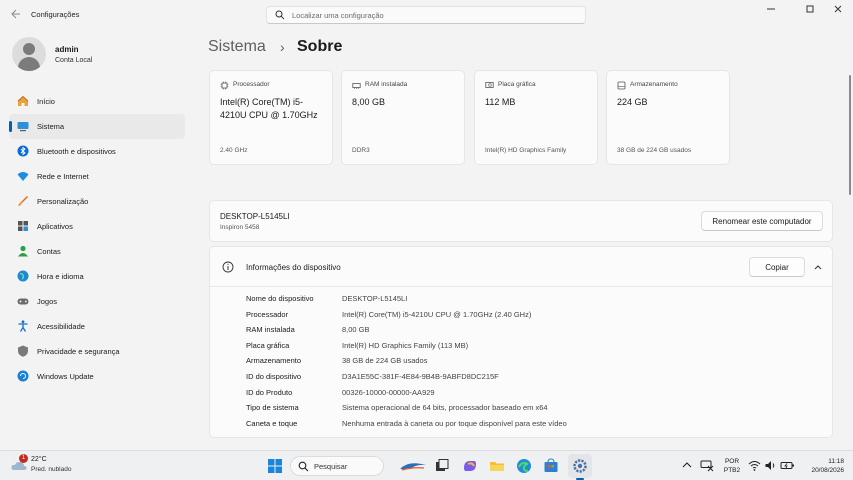 Image resolution: width=853 pixels, height=480 pixels. What do you see at coordinates (23, 301) in the screenshot?
I see `gamepad-icon` at bounding box center [23, 301].